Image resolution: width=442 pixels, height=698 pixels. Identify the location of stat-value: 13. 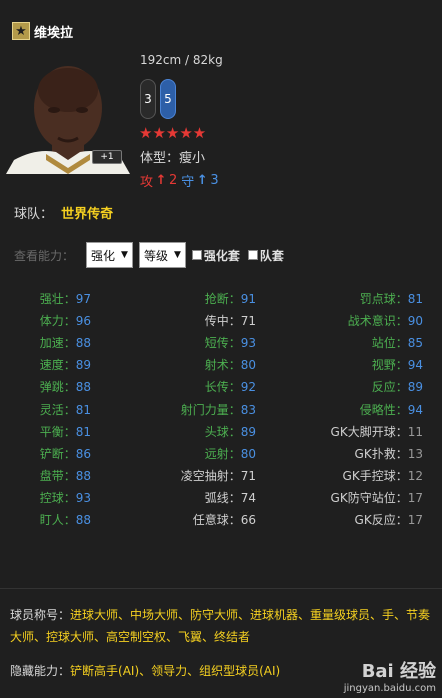
(415, 453).